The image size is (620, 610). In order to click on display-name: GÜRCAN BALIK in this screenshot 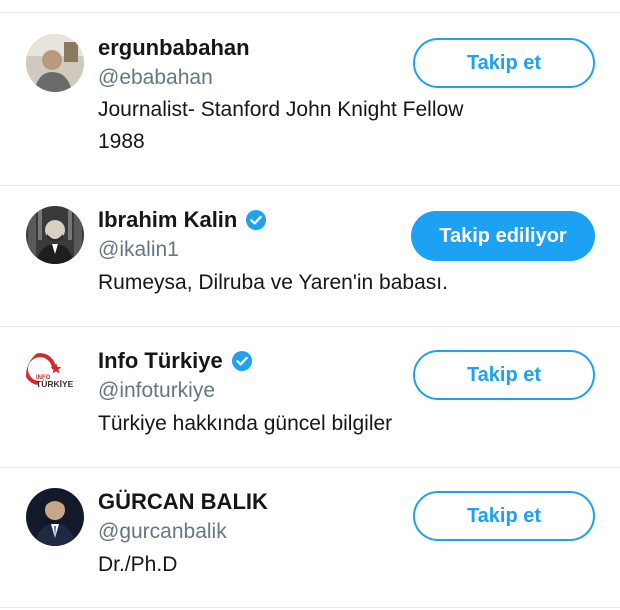, I will do `click(183, 502)`.